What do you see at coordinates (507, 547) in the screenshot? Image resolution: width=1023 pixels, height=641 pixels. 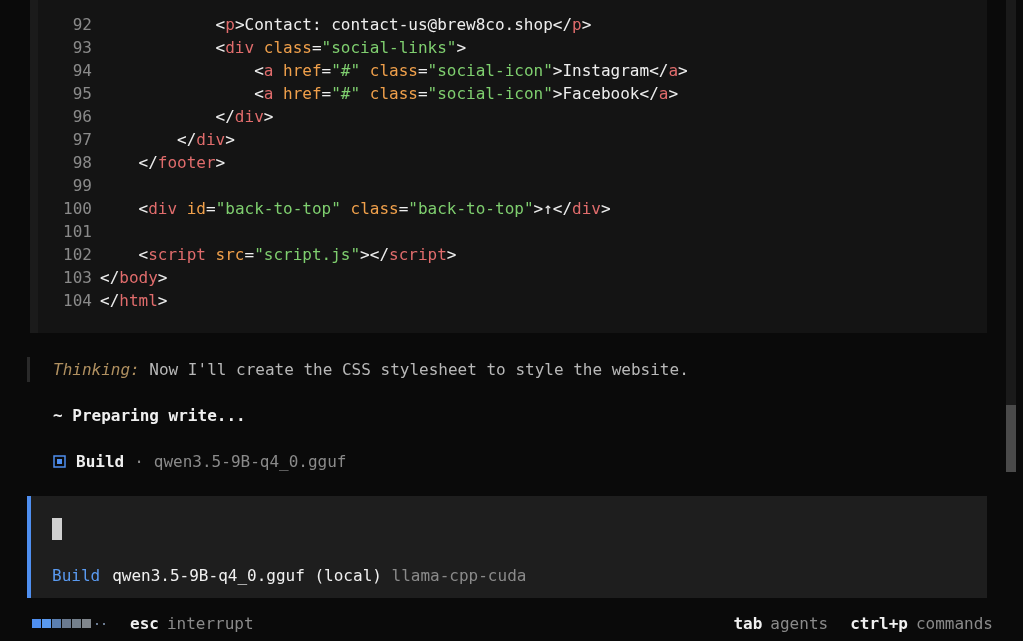 I see `prompt-input: Build qwen3.5-9B-q4_0.gguf (local) llama-cpp-cuda` at bounding box center [507, 547].